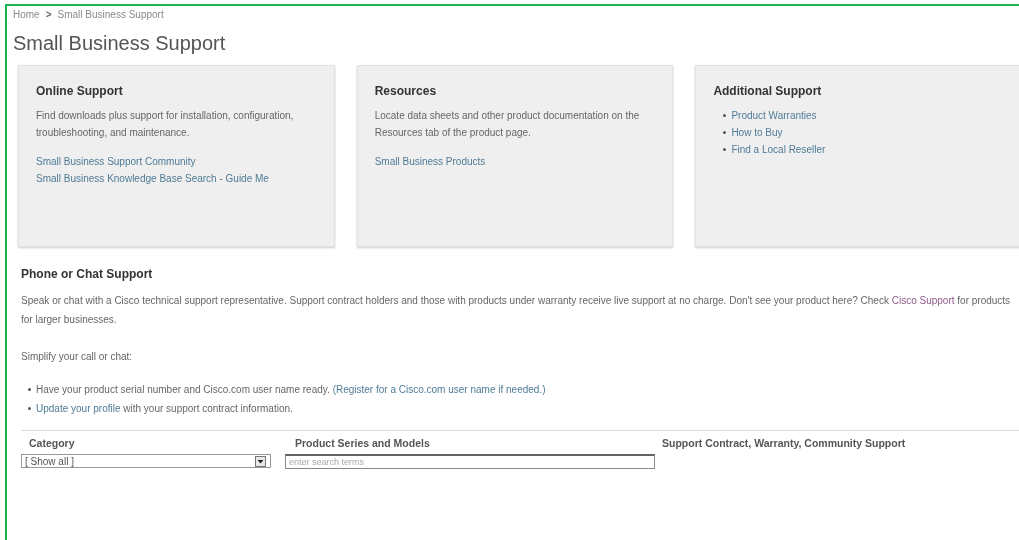 This screenshot has width=1019, height=540. I want to click on support-link: Cisco Support, so click(923, 300).